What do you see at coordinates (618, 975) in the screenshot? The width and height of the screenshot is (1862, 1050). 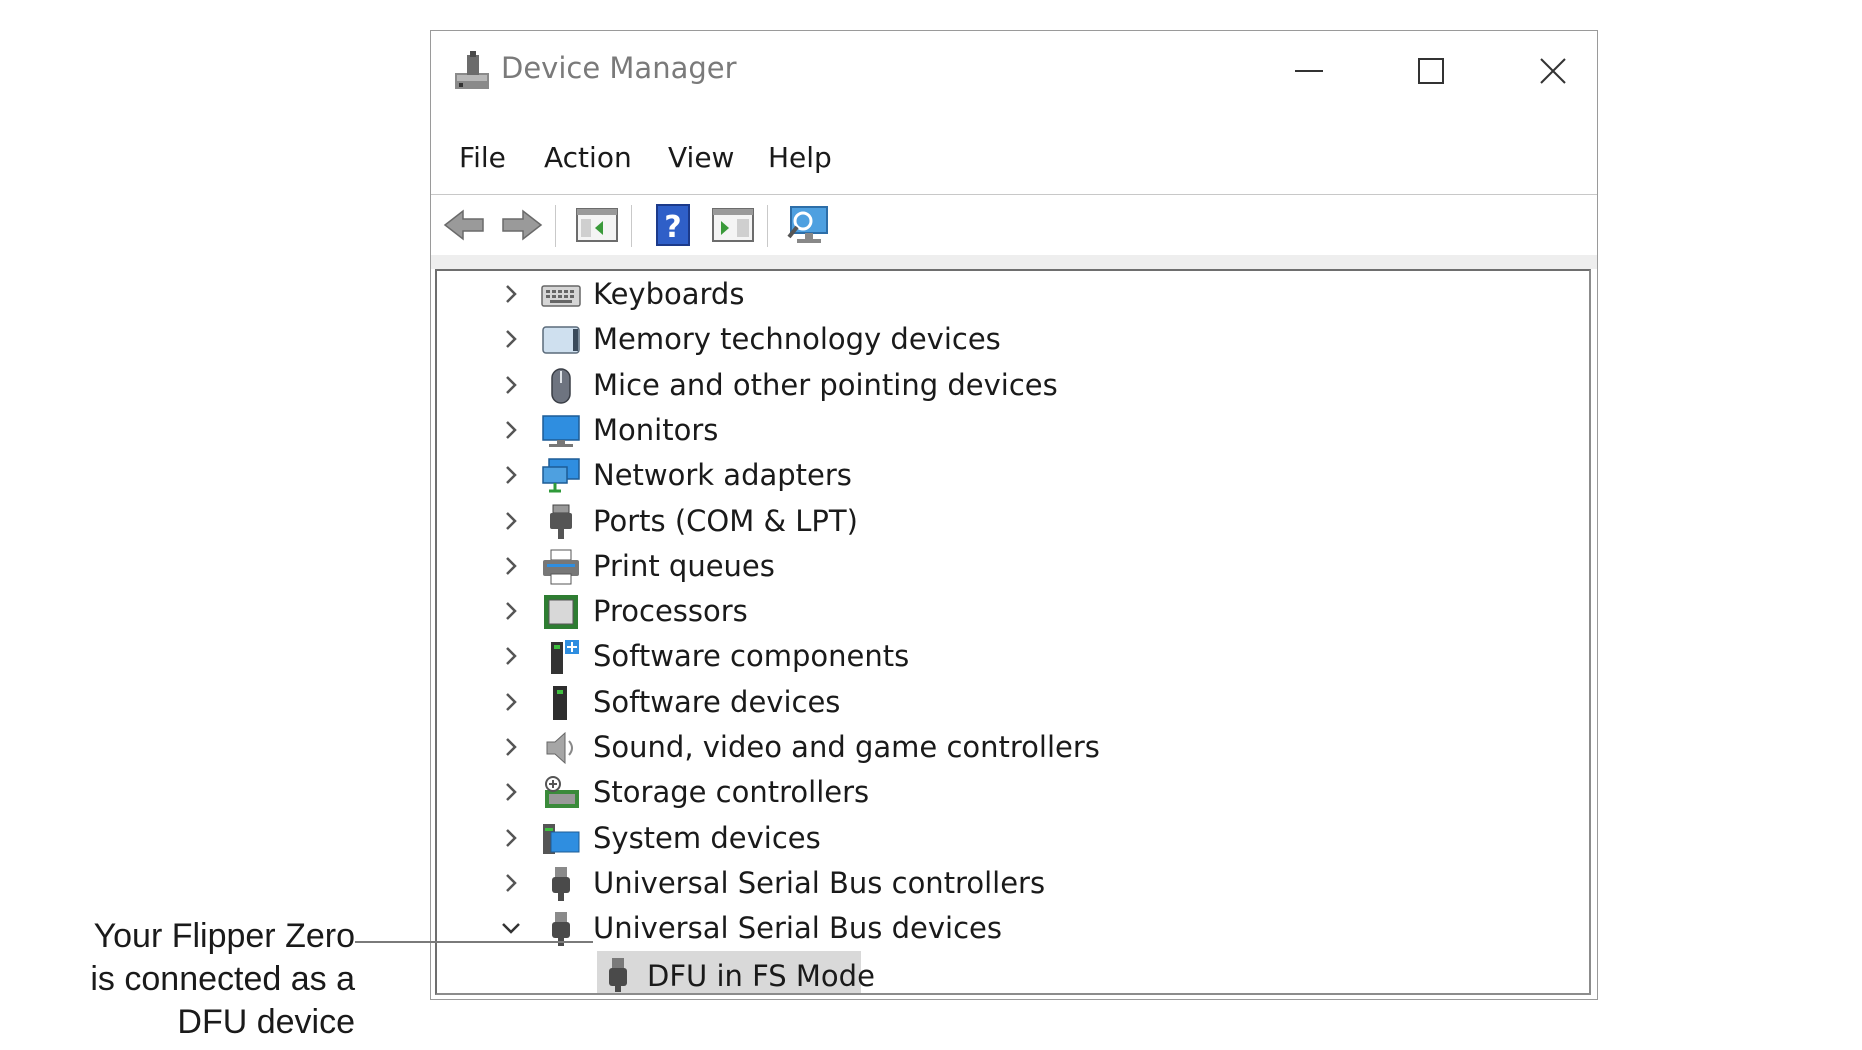 I see `usb-device-icon` at bounding box center [618, 975].